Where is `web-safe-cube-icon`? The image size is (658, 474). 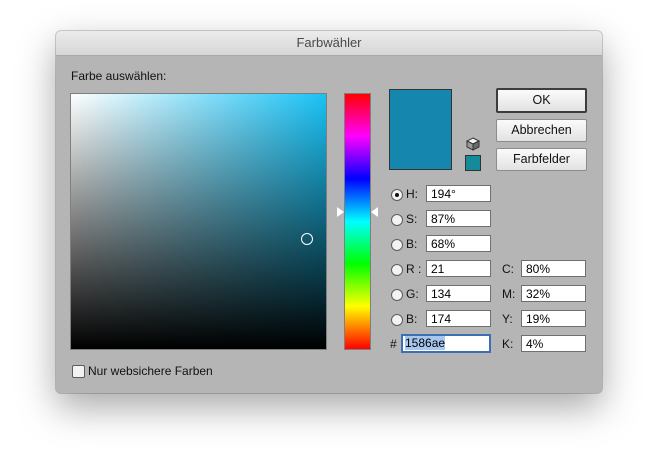
web-safe-cube-icon is located at coordinates (473, 144).